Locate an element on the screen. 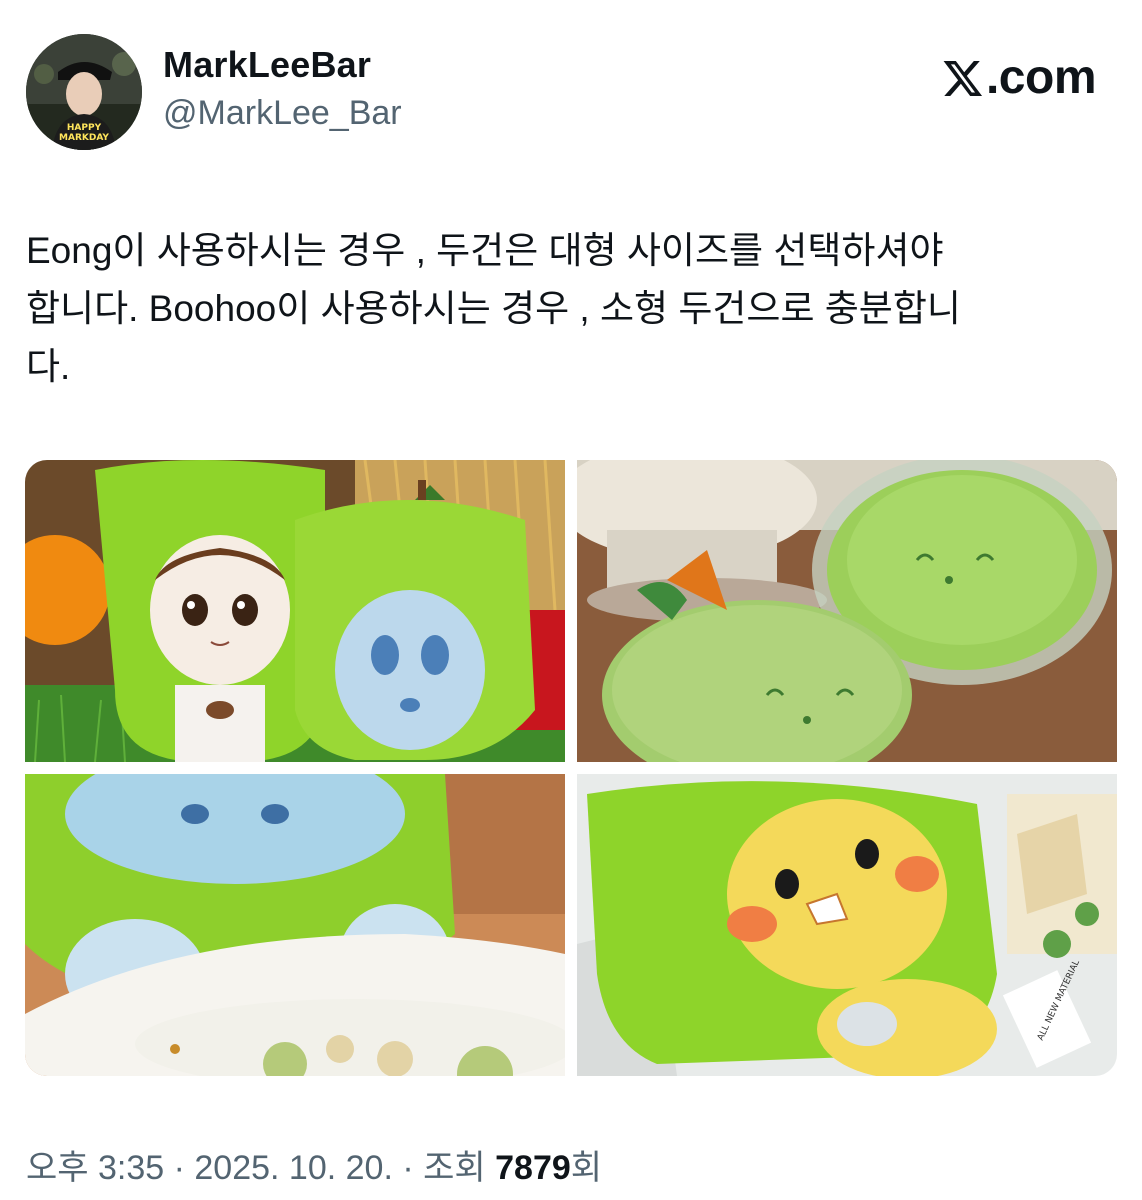  photo-apple-hoodie-plushies-pair is located at coordinates (295, 611).